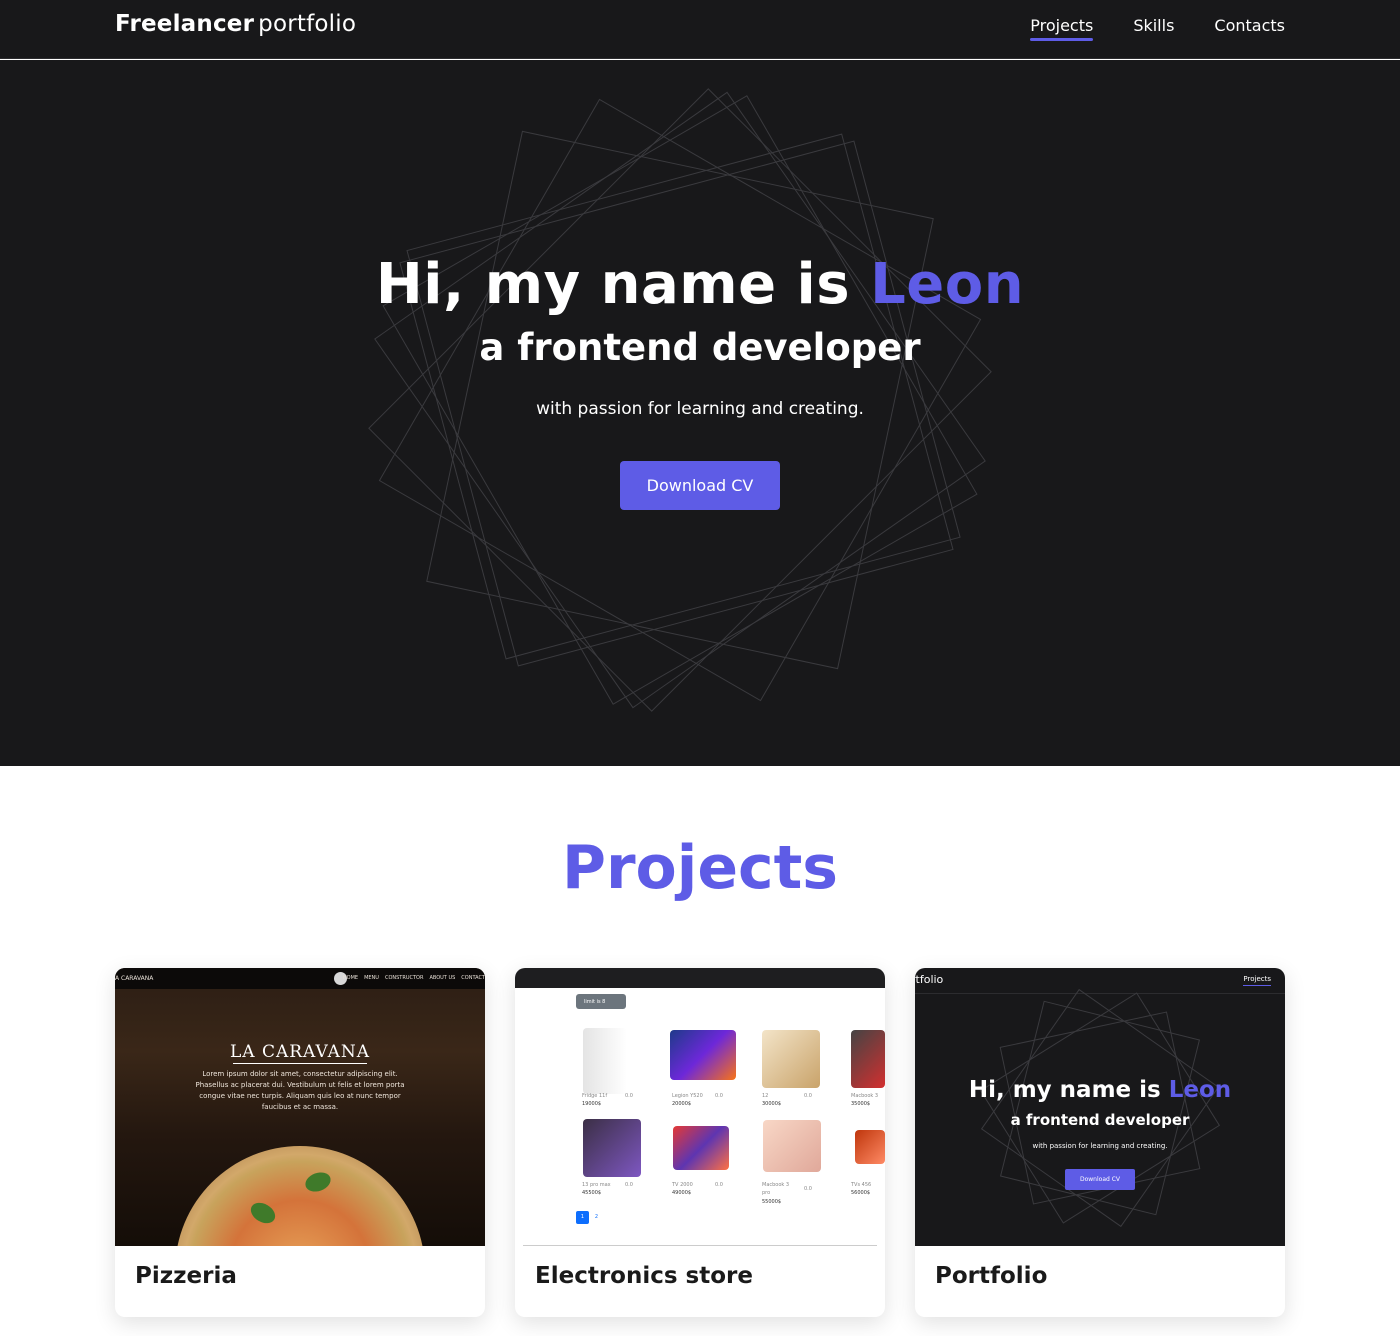 The image size is (1400, 1336). I want to click on preview-subtitle: a frontend developer, so click(1100, 1120).